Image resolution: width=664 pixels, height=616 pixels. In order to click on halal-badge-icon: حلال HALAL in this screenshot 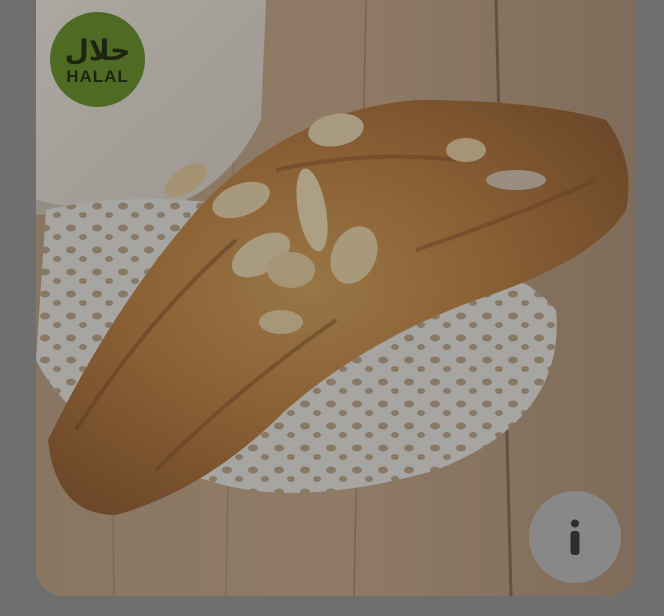, I will do `click(97, 59)`.